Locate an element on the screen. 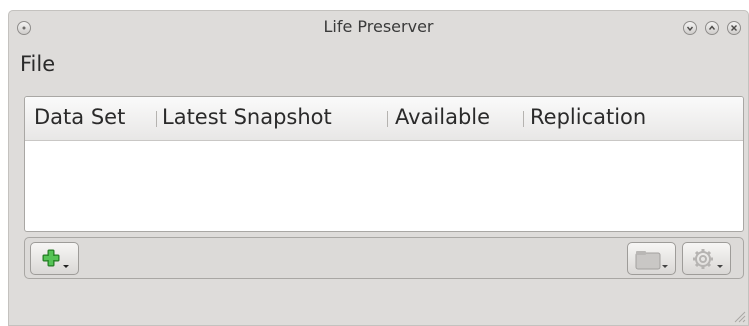 The width and height of the screenshot is (749, 326). column-header-available: Available is located at coordinates (442, 117).